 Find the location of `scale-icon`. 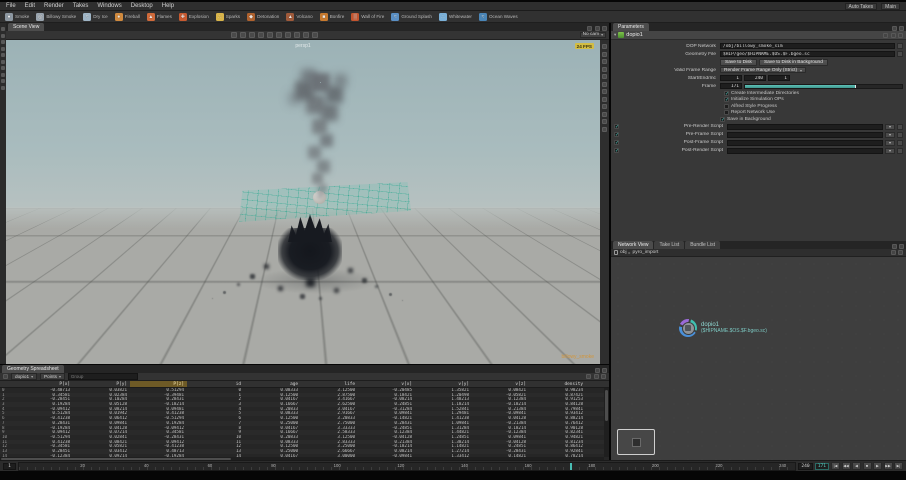

scale-icon is located at coordinates (3, 48).